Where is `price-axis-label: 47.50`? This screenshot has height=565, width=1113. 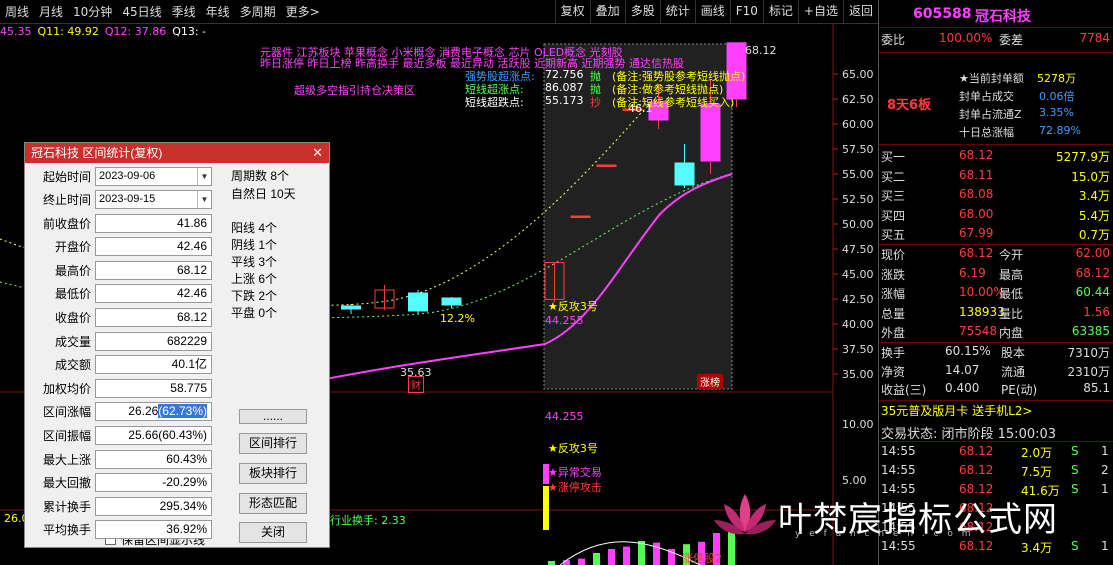 price-axis-label: 47.50 is located at coordinates (858, 249).